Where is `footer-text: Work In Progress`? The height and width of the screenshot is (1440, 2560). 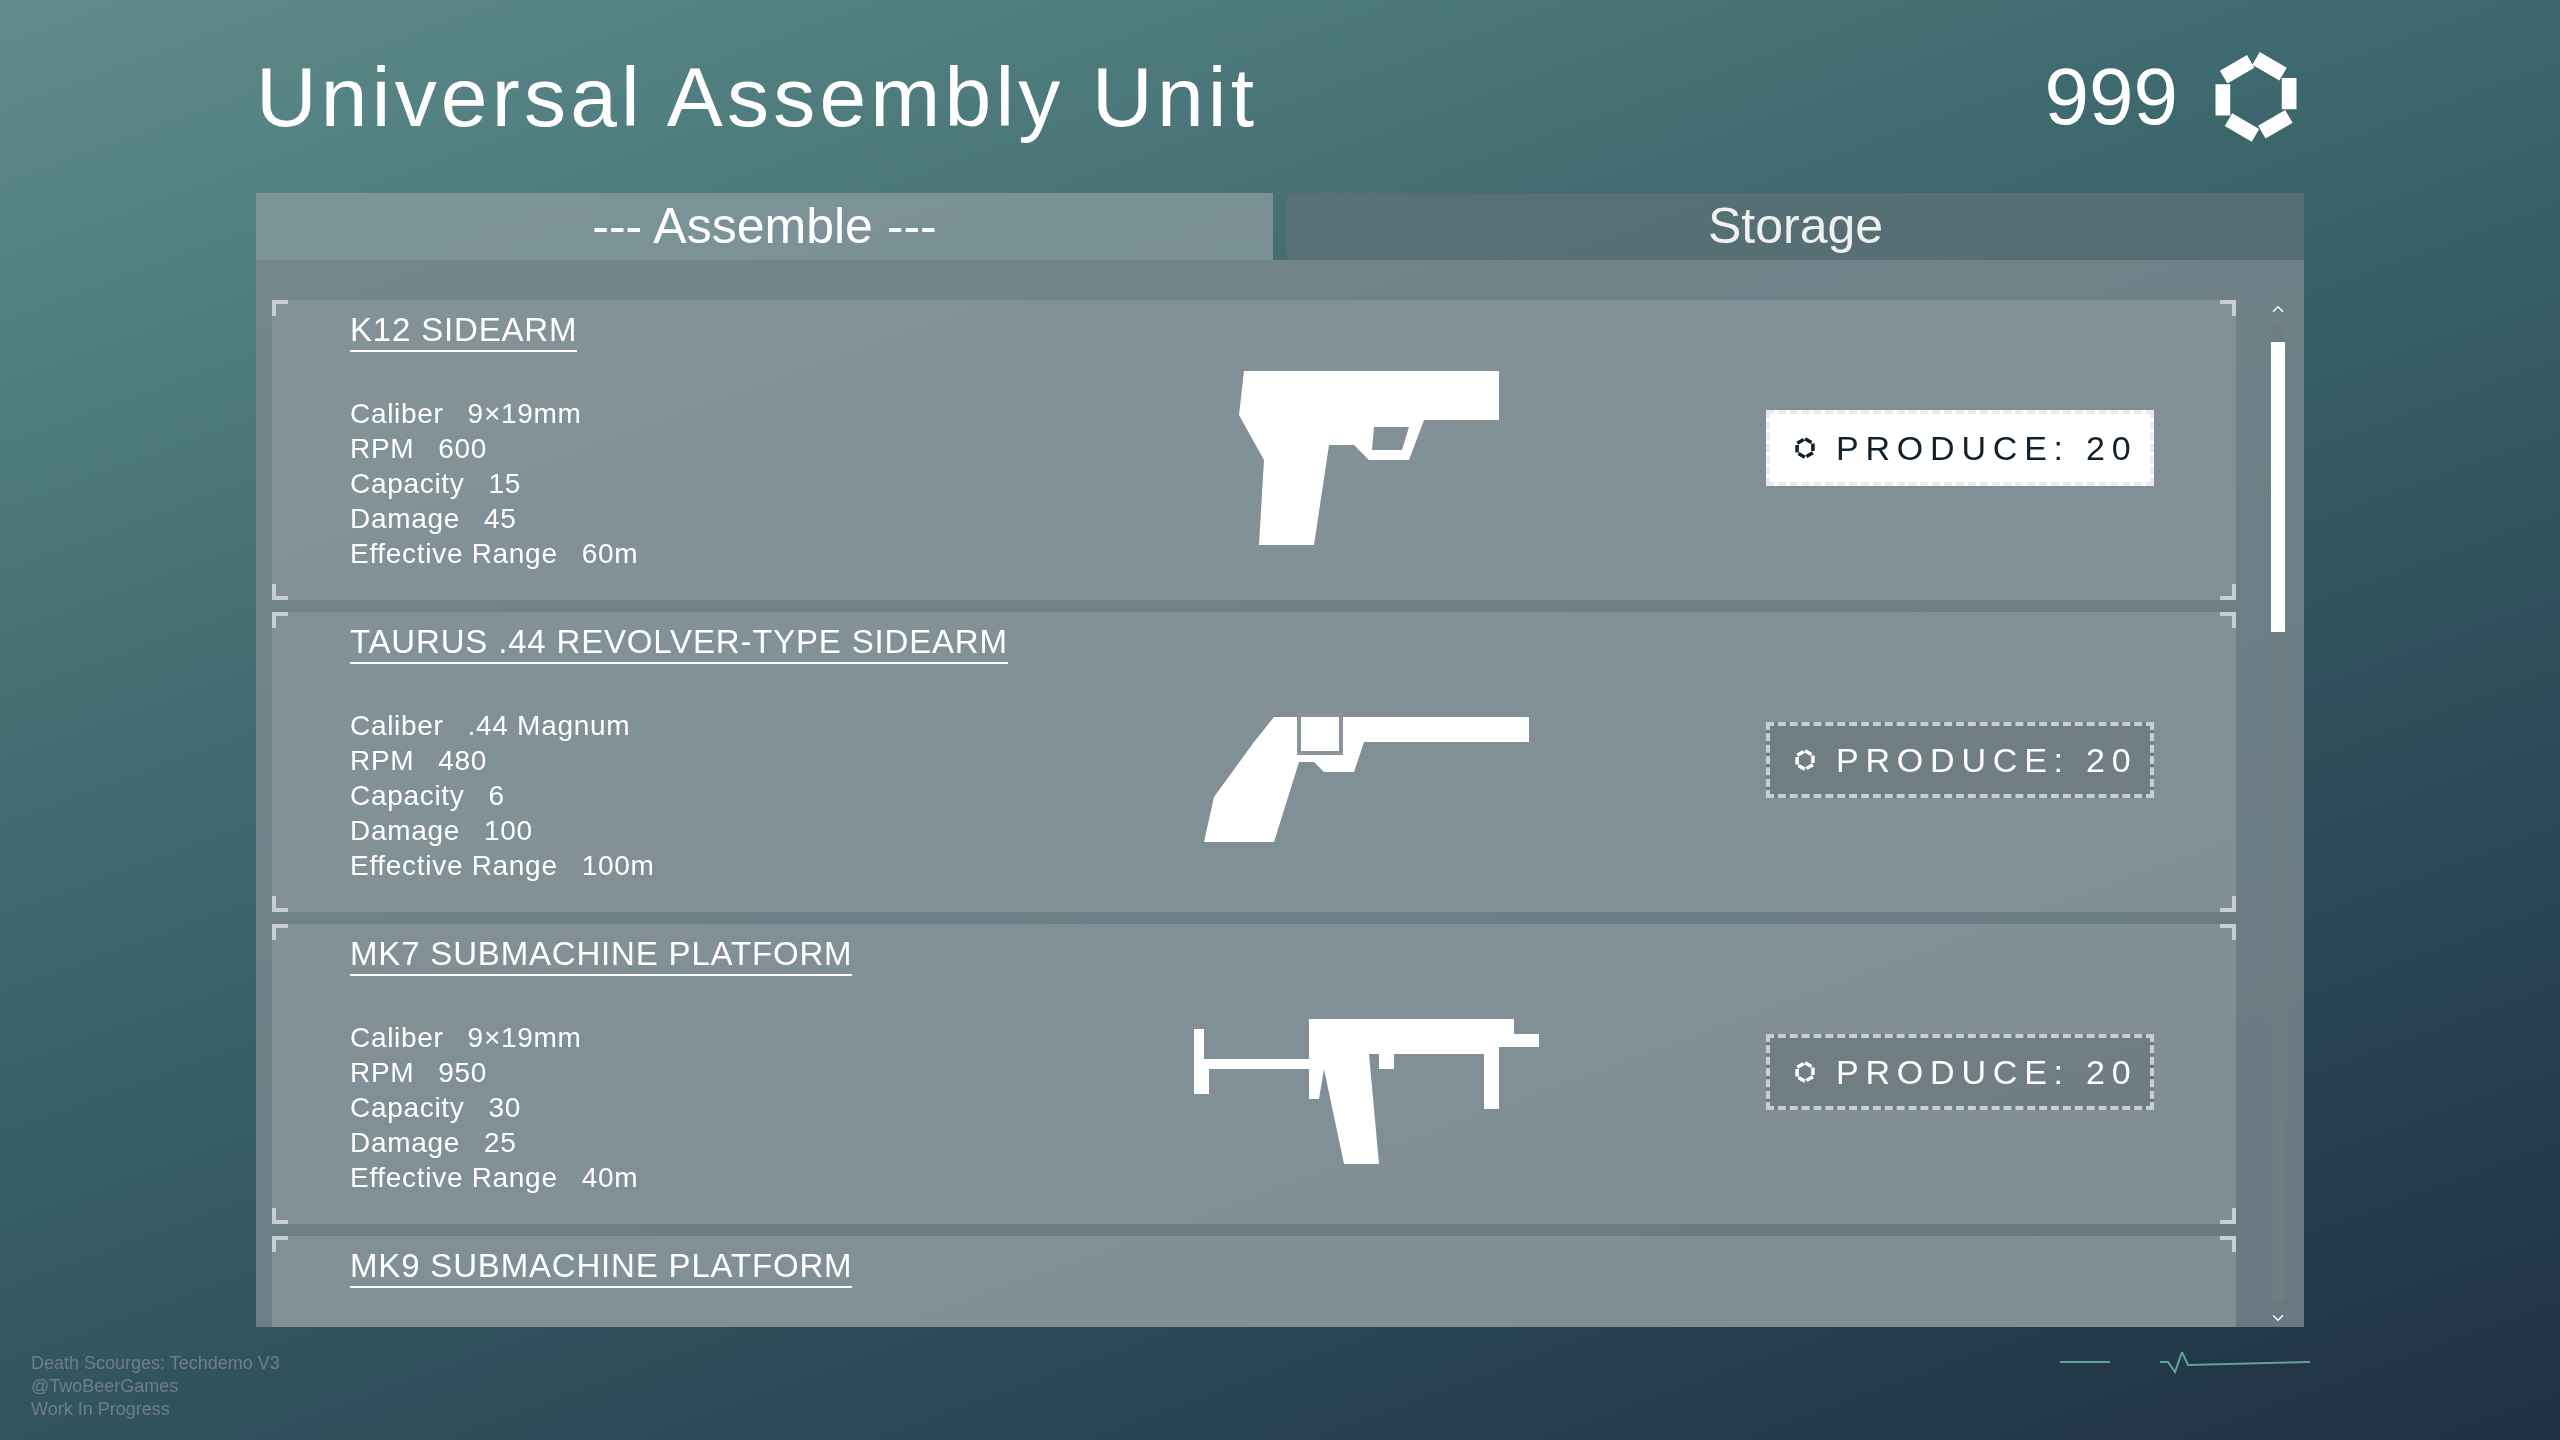 footer-text: Work In Progress is located at coordinates (101, 1409).